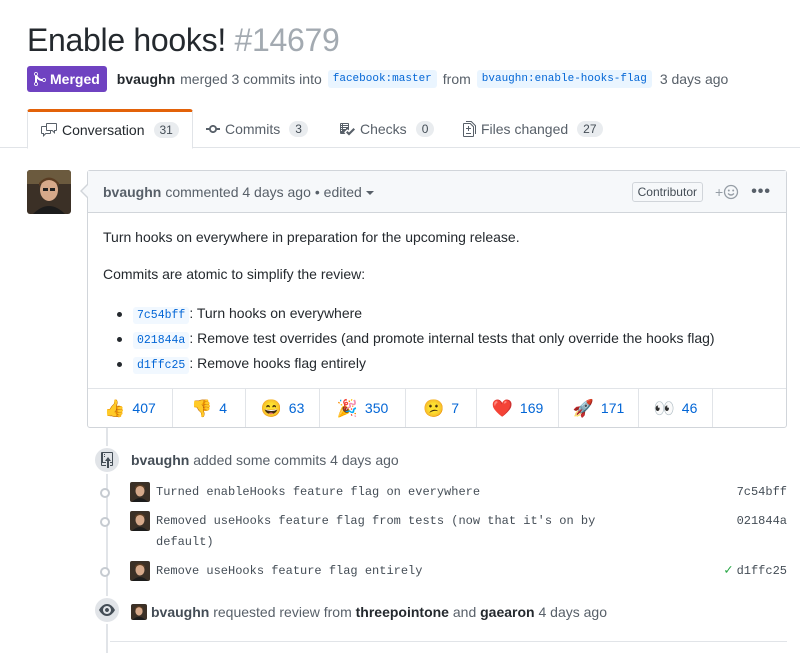 Image resolution: width=800 pixels, height=653 pixels. Describe the element at coordinates (382, 79) in the screenshot. I see `base-branch: facebook:master` at that location.